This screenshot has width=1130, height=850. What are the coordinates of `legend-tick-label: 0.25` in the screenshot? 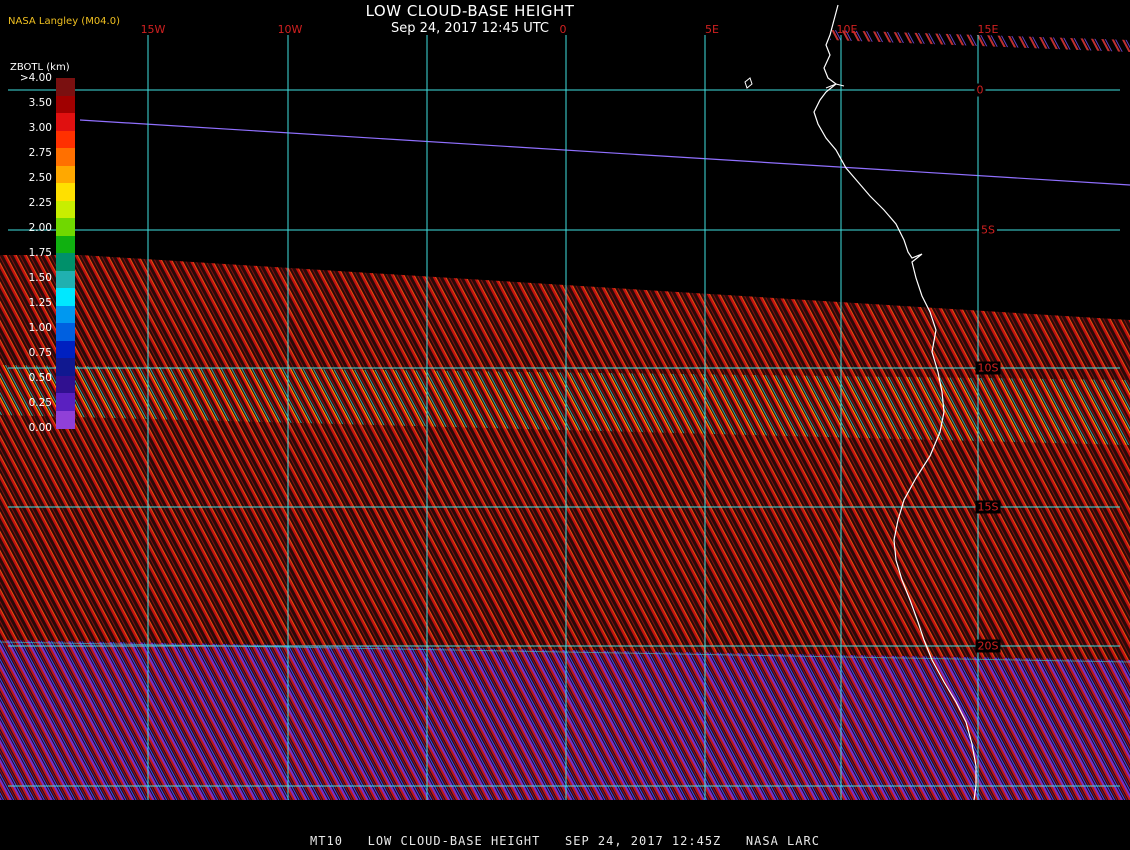 It's located at (40, 403).